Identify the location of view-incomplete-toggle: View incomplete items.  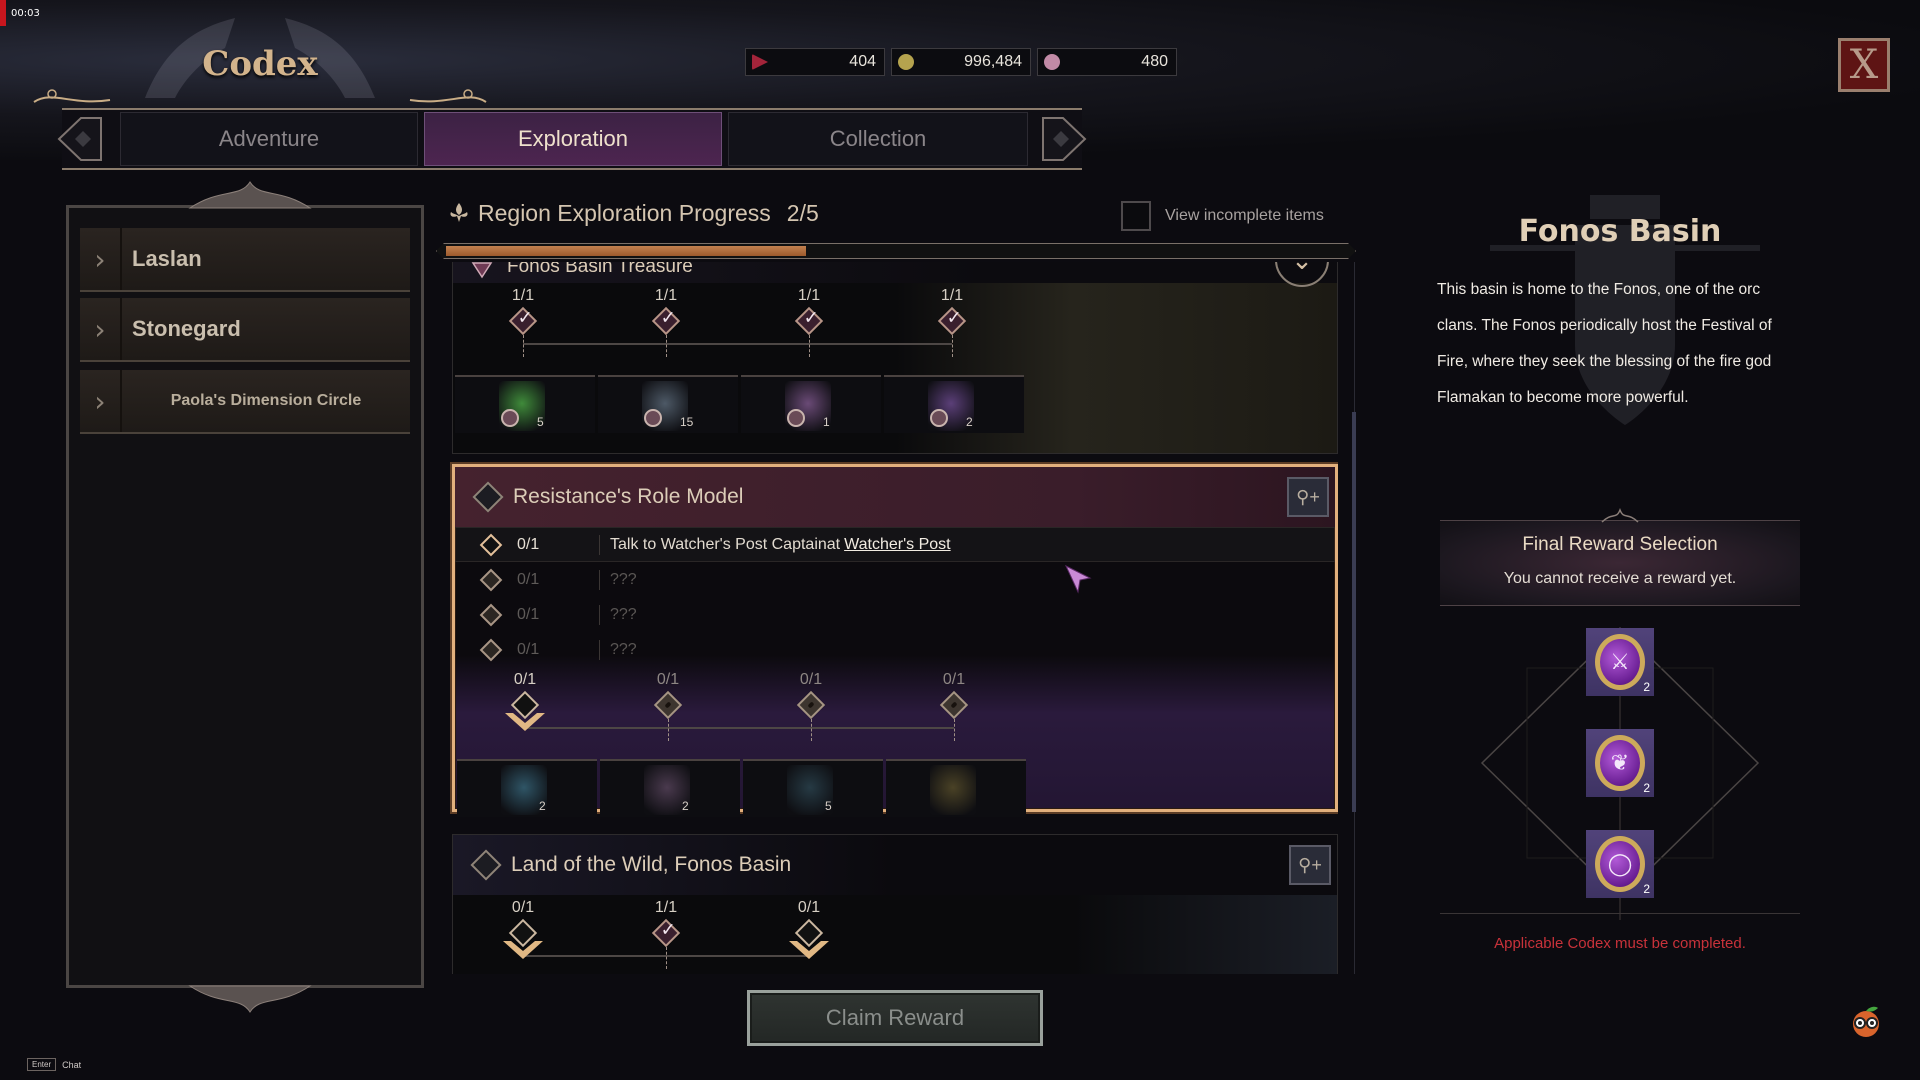
(1222, 216).